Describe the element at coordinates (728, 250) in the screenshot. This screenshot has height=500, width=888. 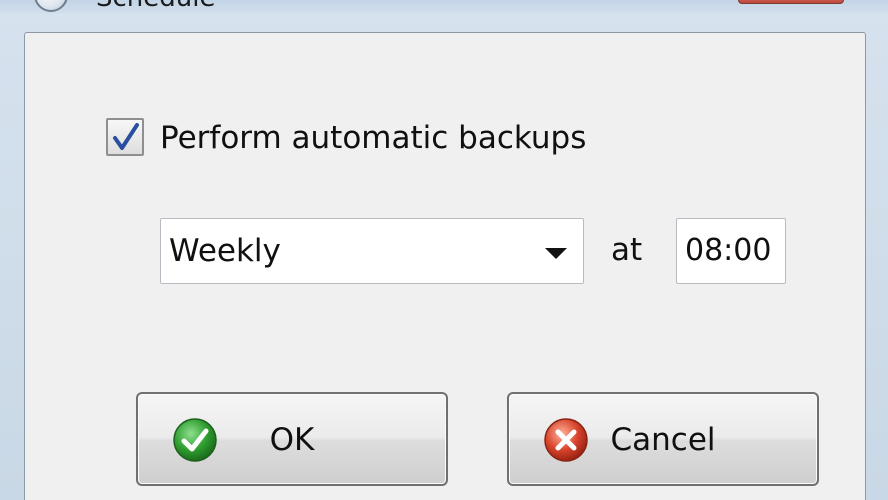
I see `time-value: 08:00` at that location.